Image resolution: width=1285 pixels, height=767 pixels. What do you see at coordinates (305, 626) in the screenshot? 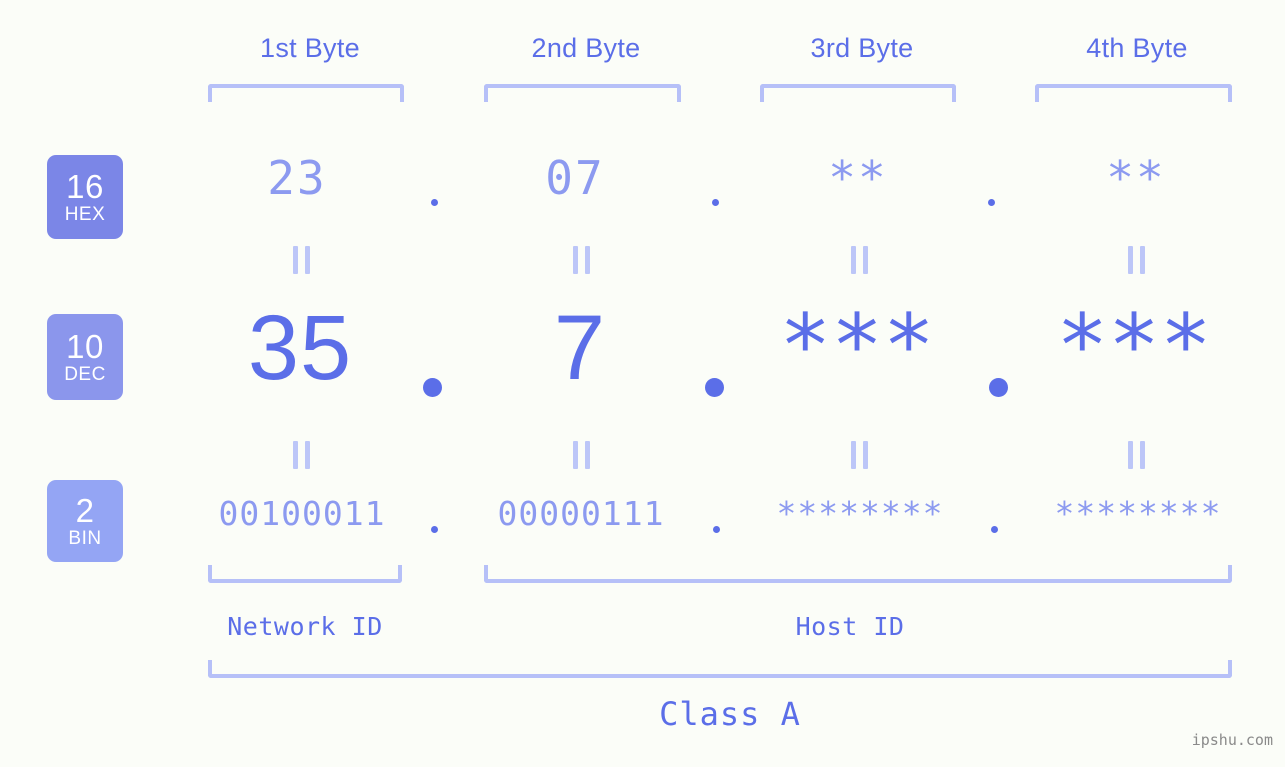
I see `network-id-label: Network ID` at bounding box center [305, 626].